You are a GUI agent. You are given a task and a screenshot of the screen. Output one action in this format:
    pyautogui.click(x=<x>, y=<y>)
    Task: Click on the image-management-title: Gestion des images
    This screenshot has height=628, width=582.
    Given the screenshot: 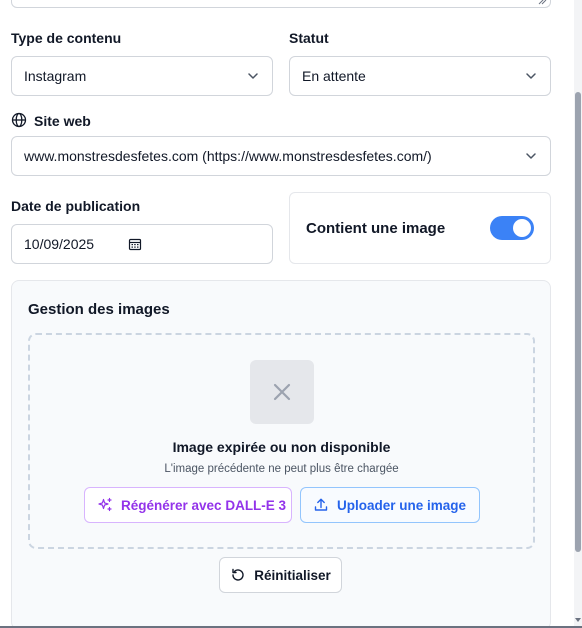 What is the action you would take?
    pyautogui.click(x=99, y=309)
    